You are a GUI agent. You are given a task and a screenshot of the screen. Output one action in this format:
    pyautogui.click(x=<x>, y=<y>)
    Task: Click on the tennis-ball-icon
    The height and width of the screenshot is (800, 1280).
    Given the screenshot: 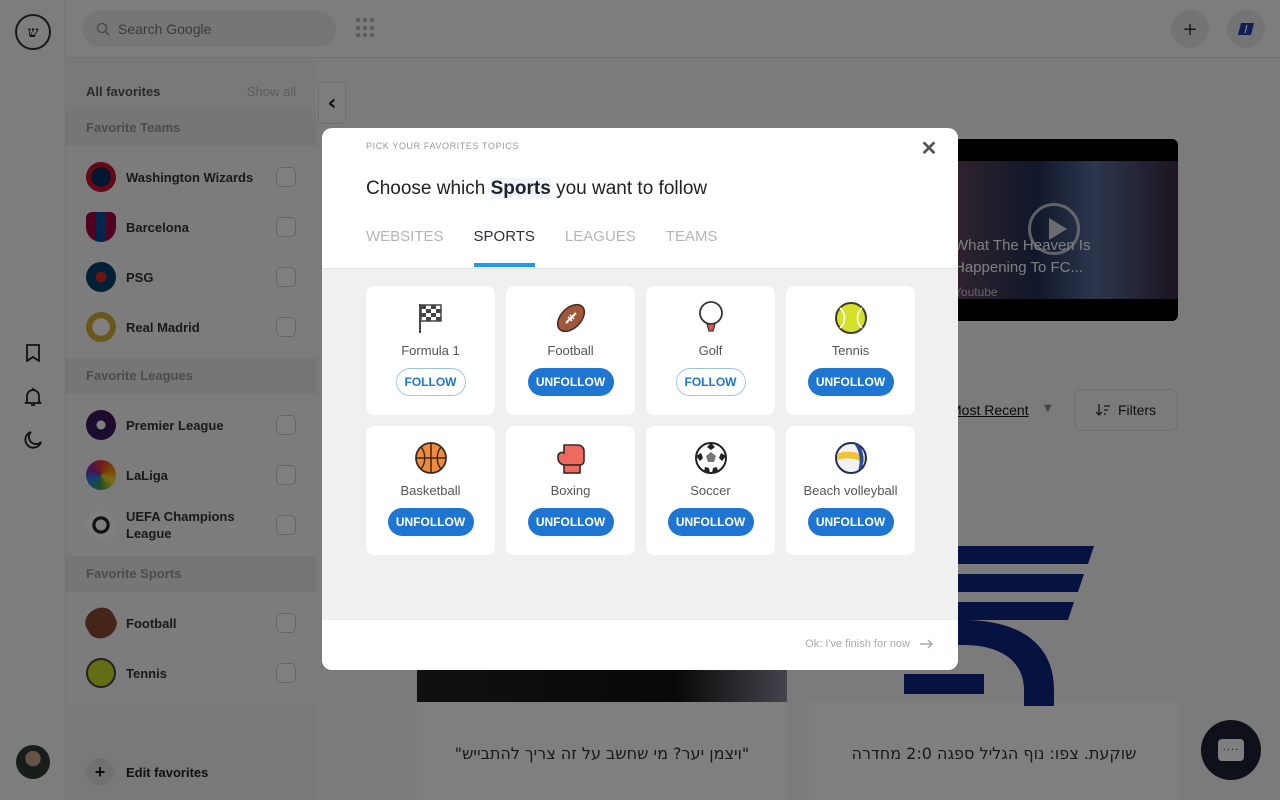 What is the action you would take?
    pyautogui.click(x=851, y=318)
    